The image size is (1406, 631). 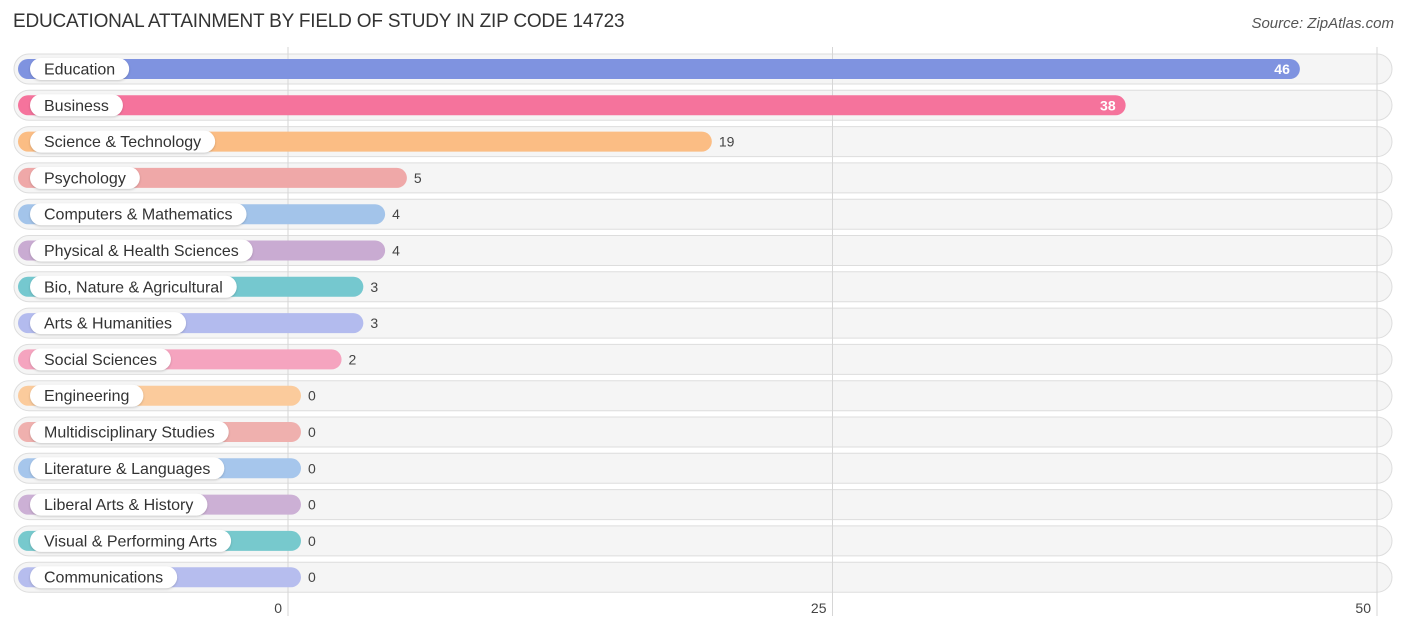 What do you see at coordinates (1108, 105) in the screenshot?
I see `value-label: 38` at bounding box center [1108, 105].